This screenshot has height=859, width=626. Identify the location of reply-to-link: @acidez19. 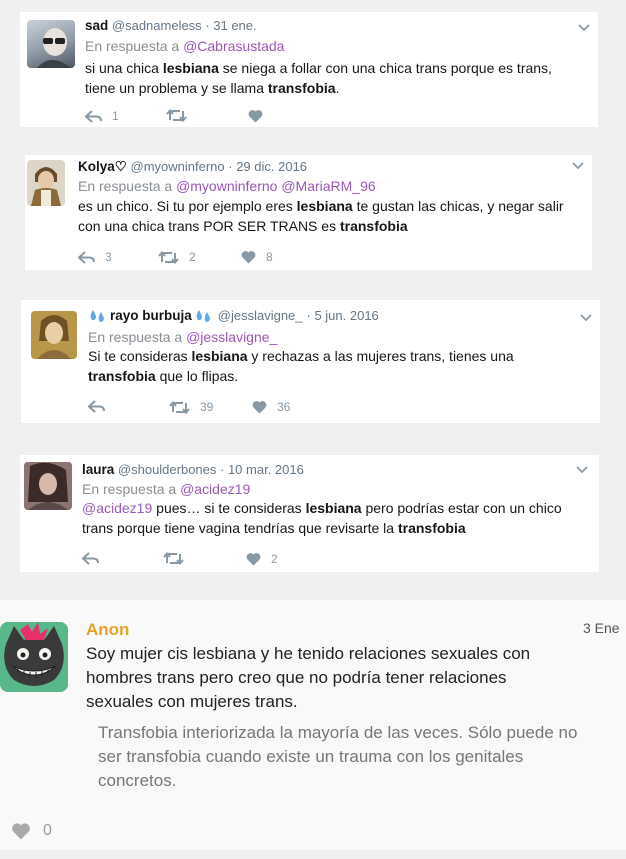
(215, 489).